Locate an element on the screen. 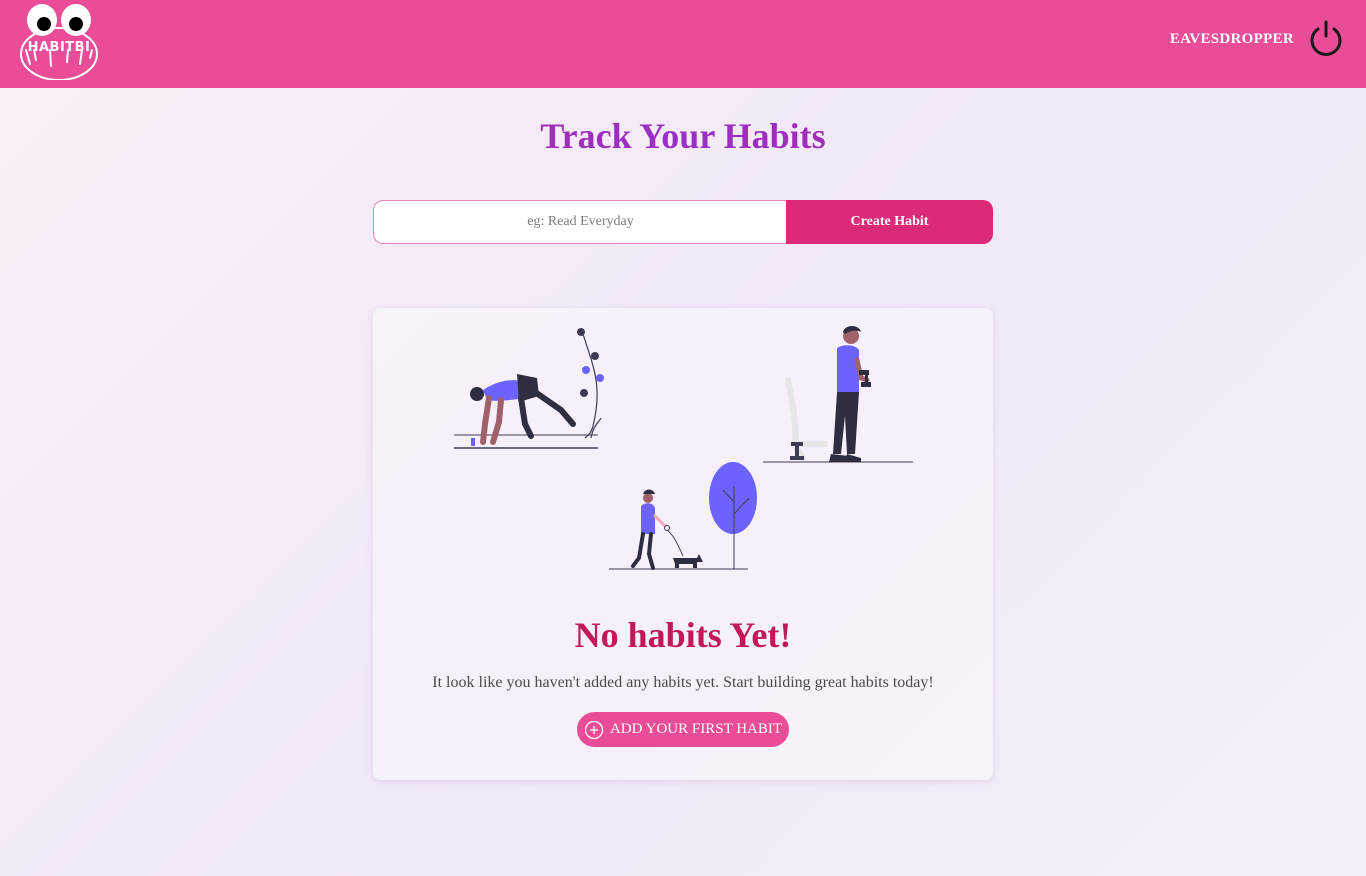  logo-text: HABITBI is located at coordinates (59, 47).